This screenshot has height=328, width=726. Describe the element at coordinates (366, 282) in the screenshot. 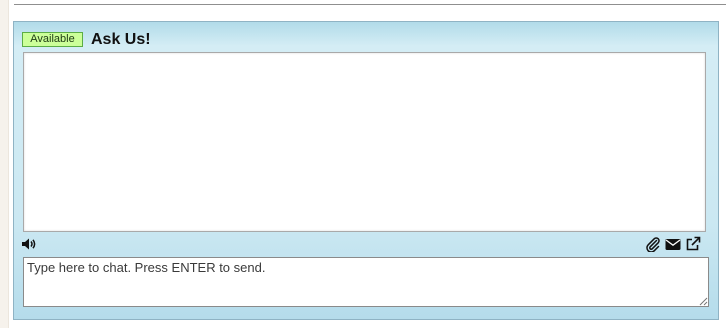

I see `chat-input` at that location.